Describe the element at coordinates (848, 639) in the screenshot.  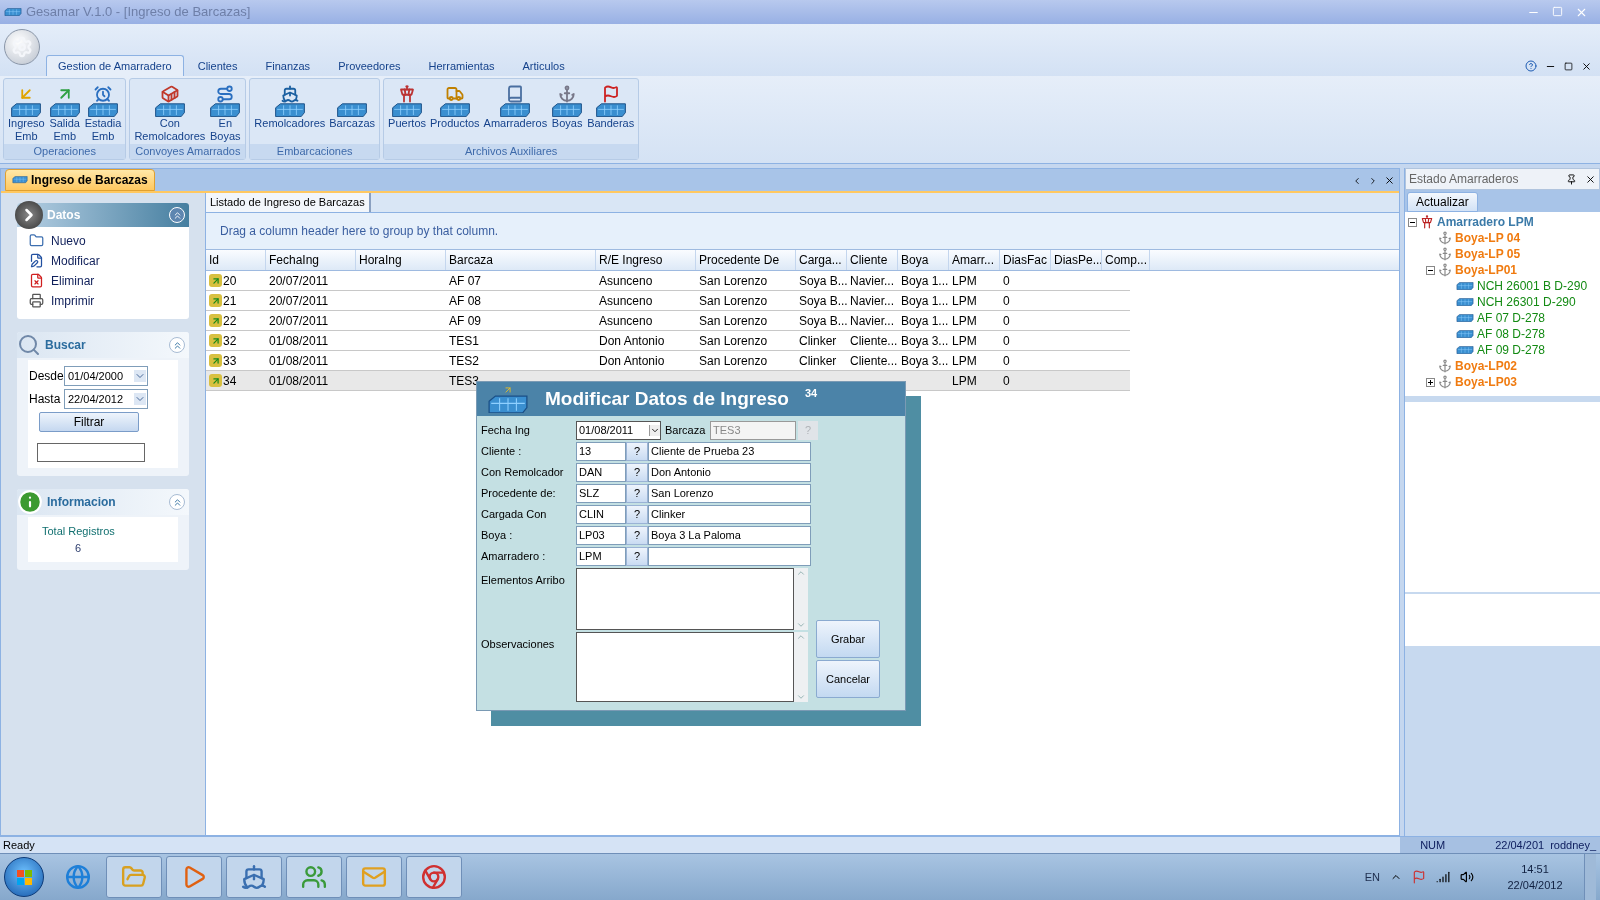
I see `dialog-button: Grabar` at that location.